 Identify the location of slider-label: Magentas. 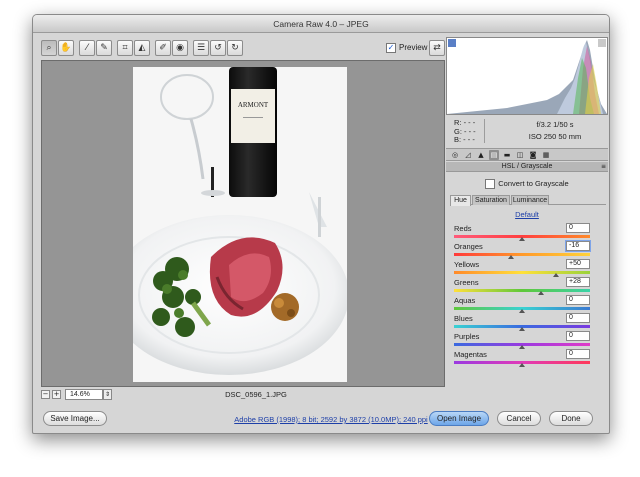
(470, 354).